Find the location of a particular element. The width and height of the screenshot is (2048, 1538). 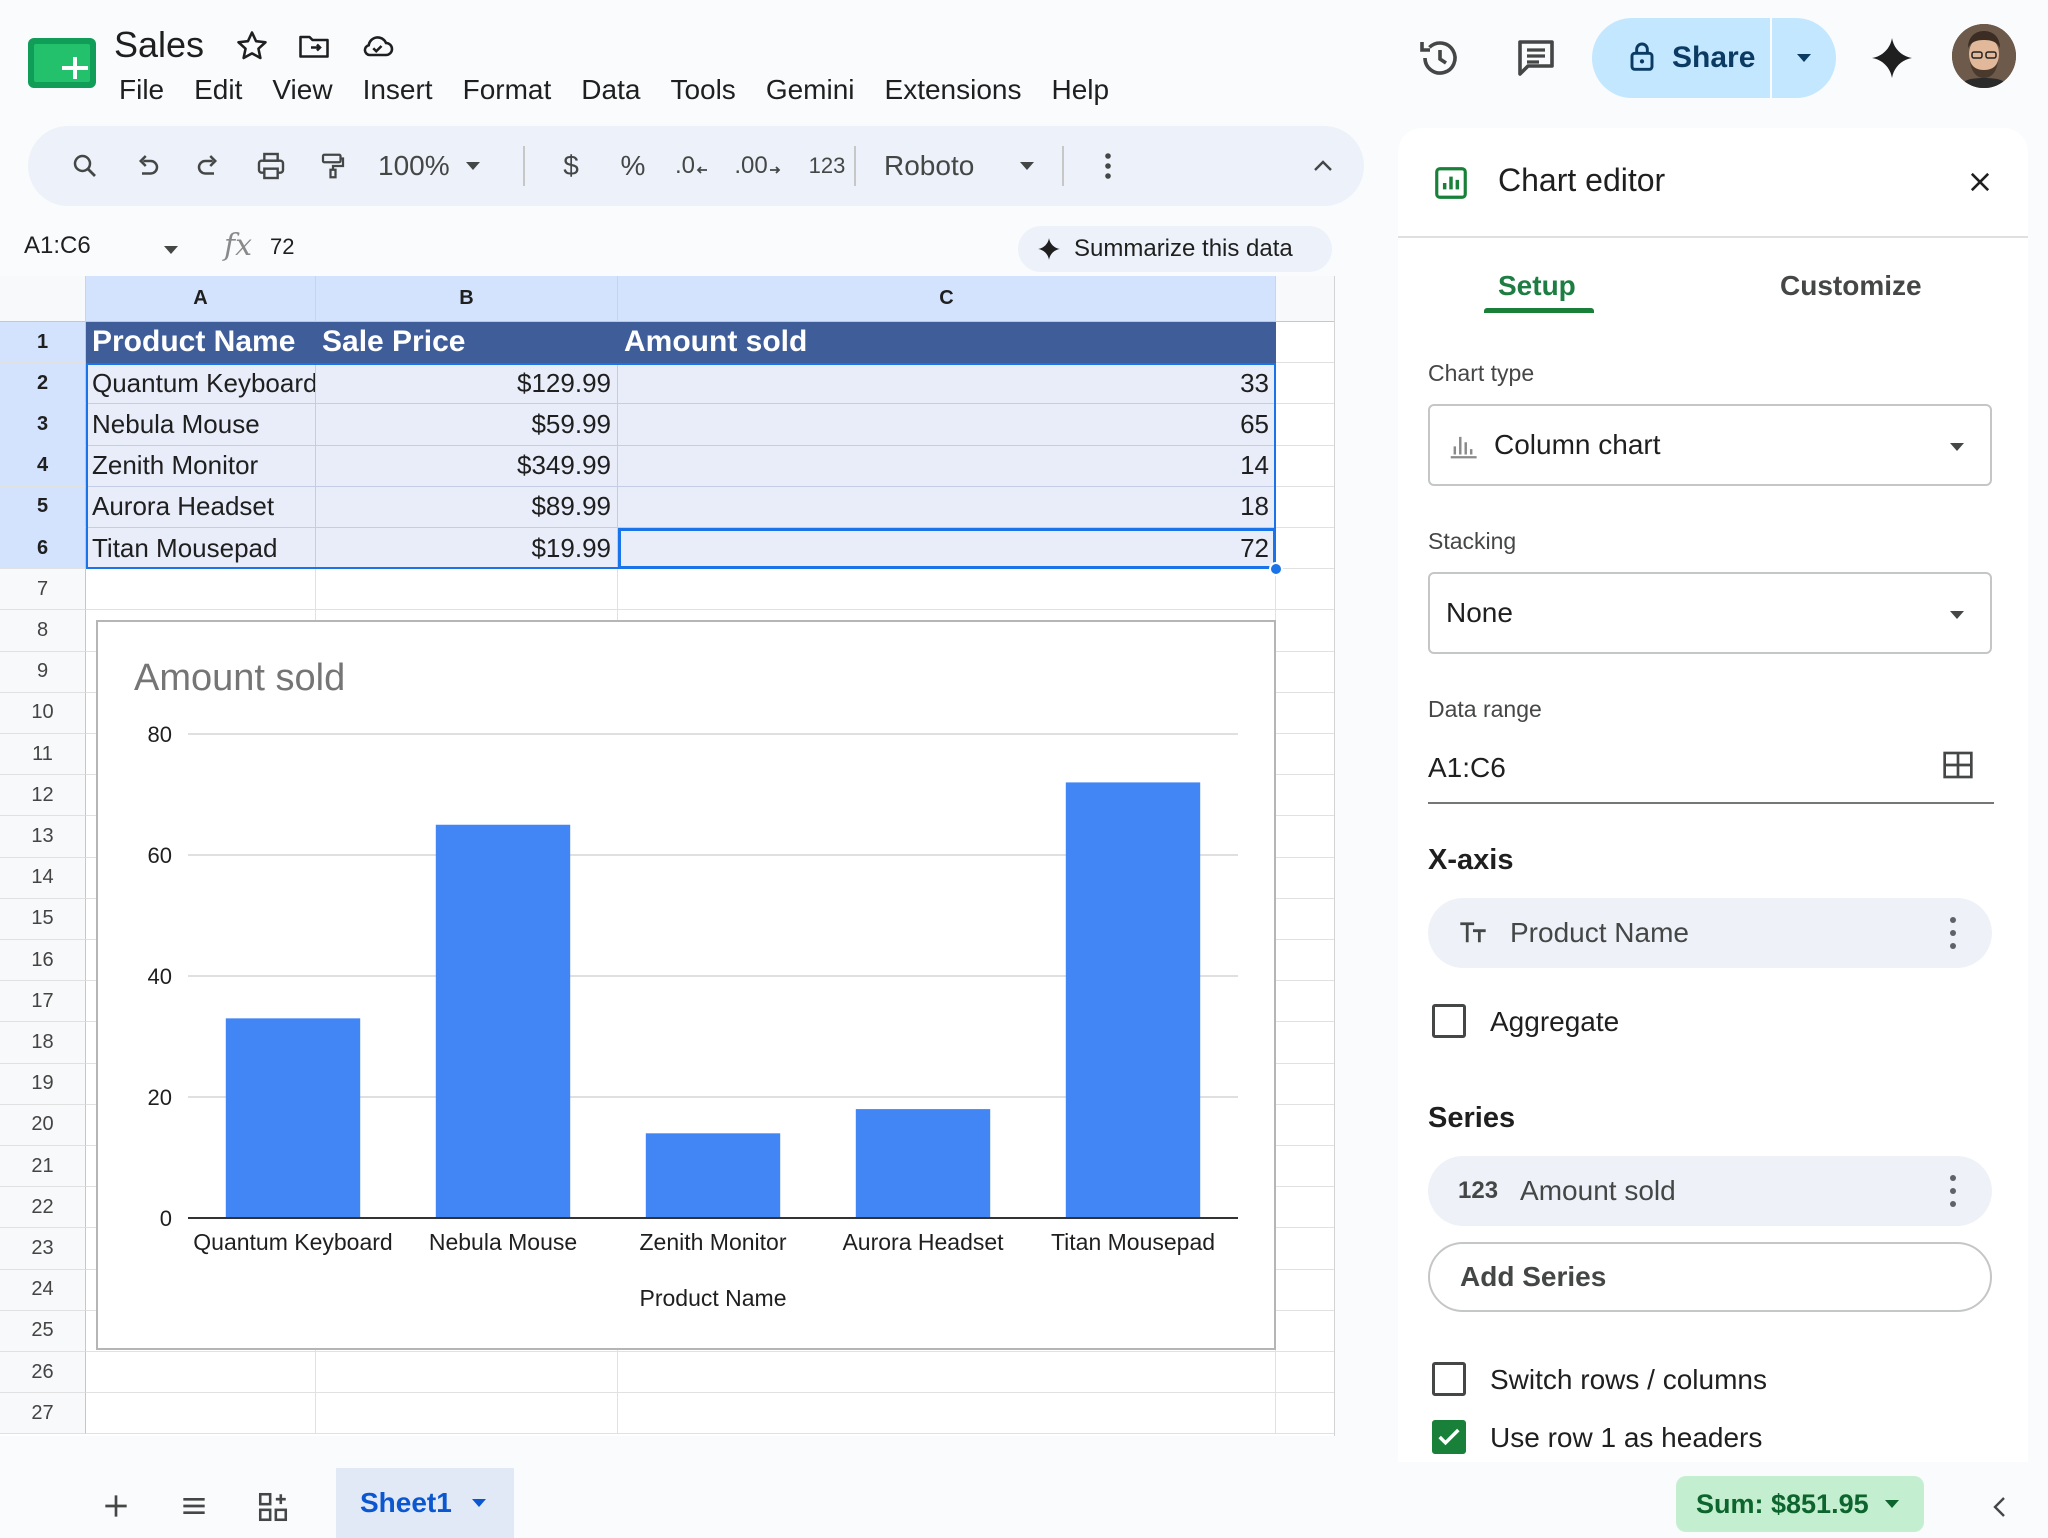

side-panel-toggle is located at coordinates (2000, 1509).